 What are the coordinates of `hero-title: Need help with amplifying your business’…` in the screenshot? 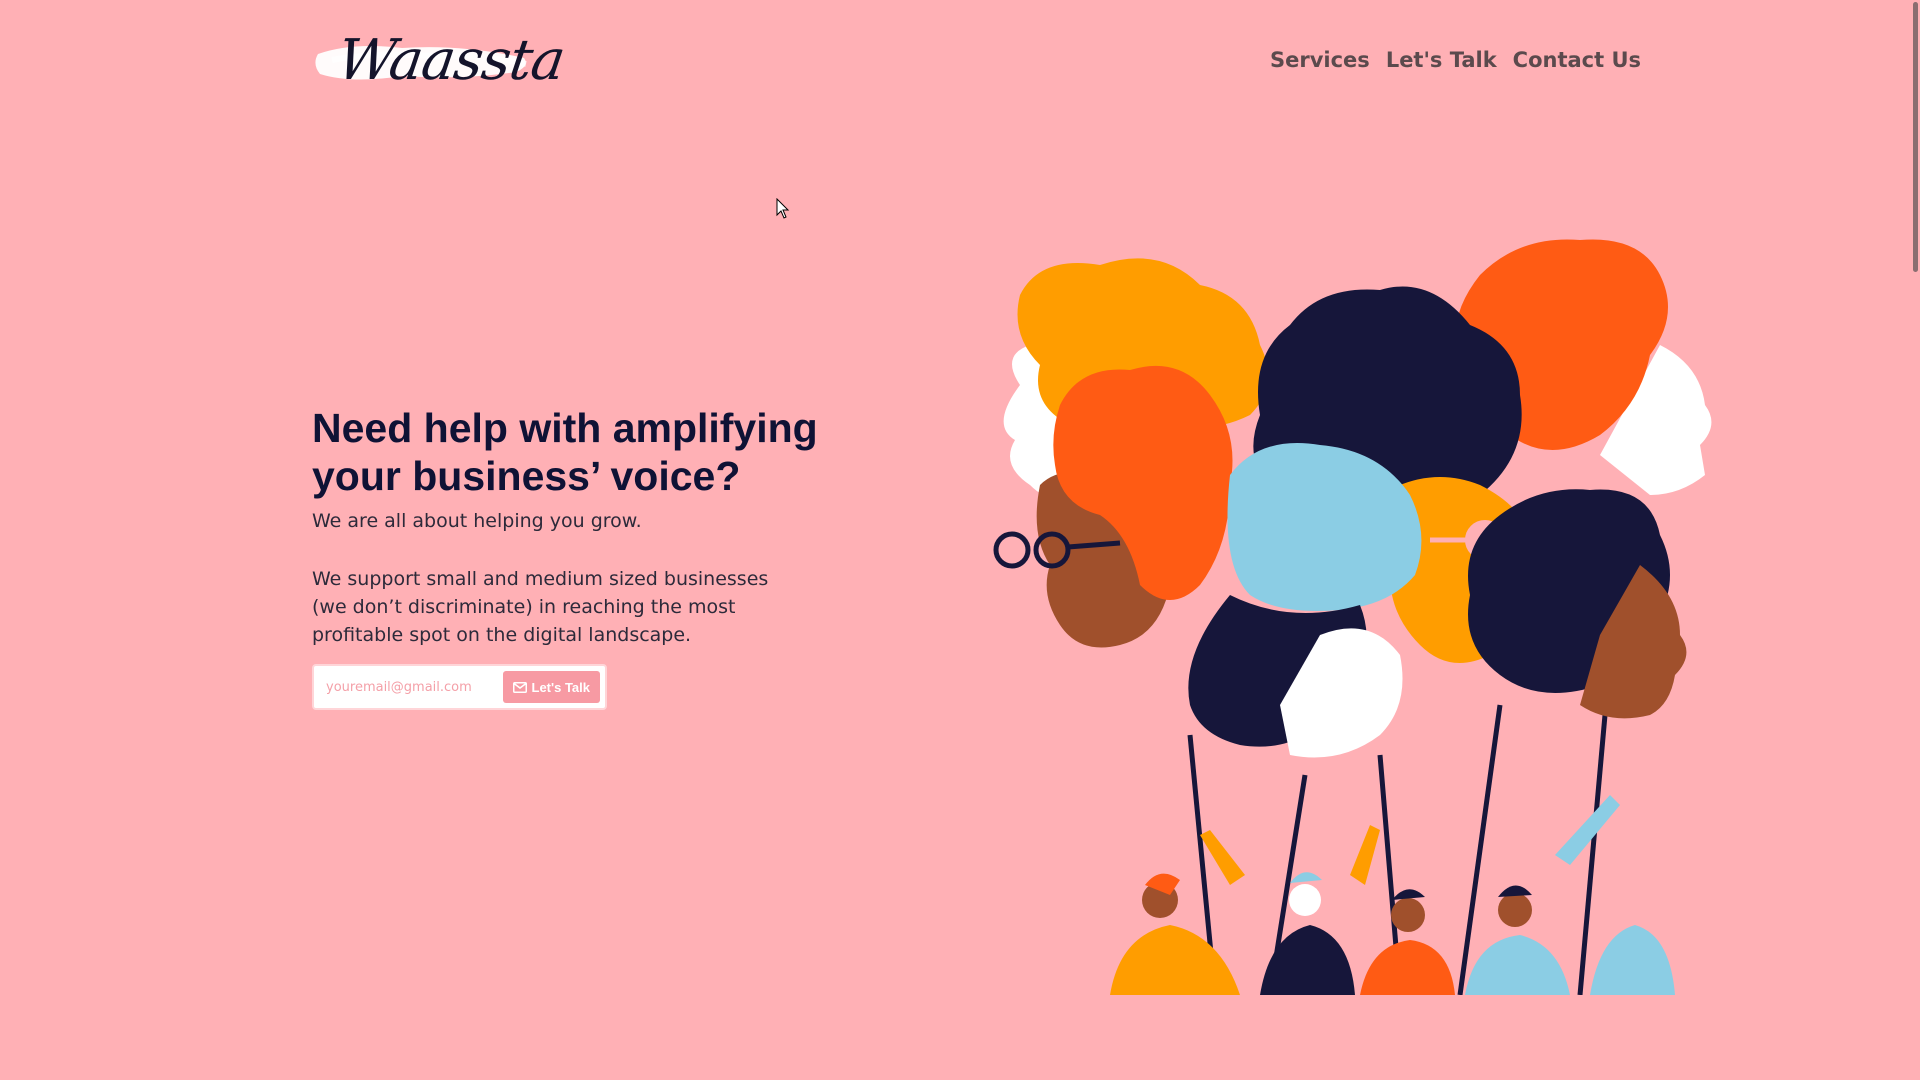 It's located at (565, 452).